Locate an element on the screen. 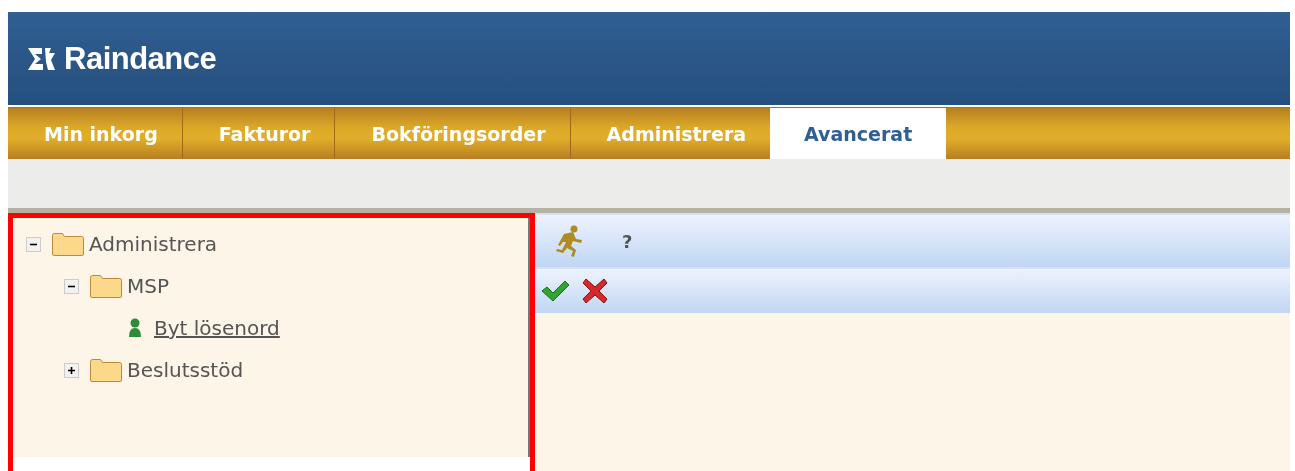 The height and width of the screenshot is (471, 1295). tree-item: MSP is located at coordinates (148, 286).